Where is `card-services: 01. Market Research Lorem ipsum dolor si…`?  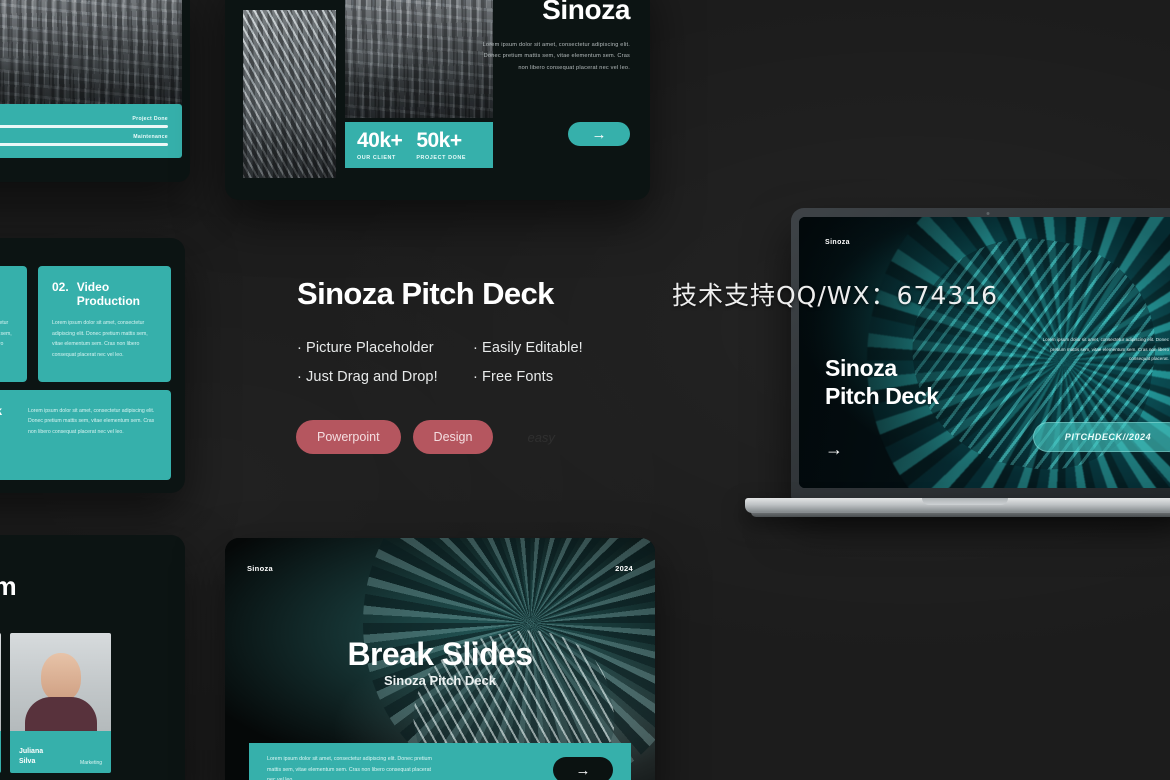
card-services: 01. Market Research Lorem ipsum dolor si… is located at coordinates (92, 365).